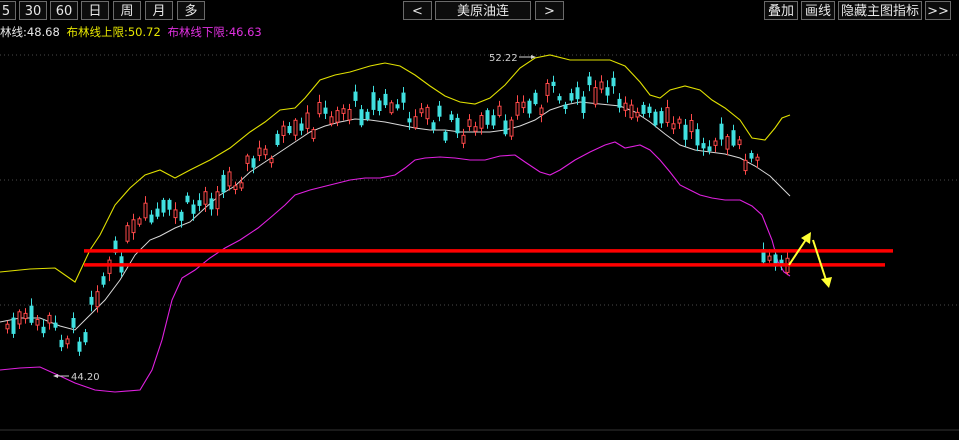 The height and width of the screenshot is (440, 959). I want to click on low-marker-arrow, so click(55, 376).